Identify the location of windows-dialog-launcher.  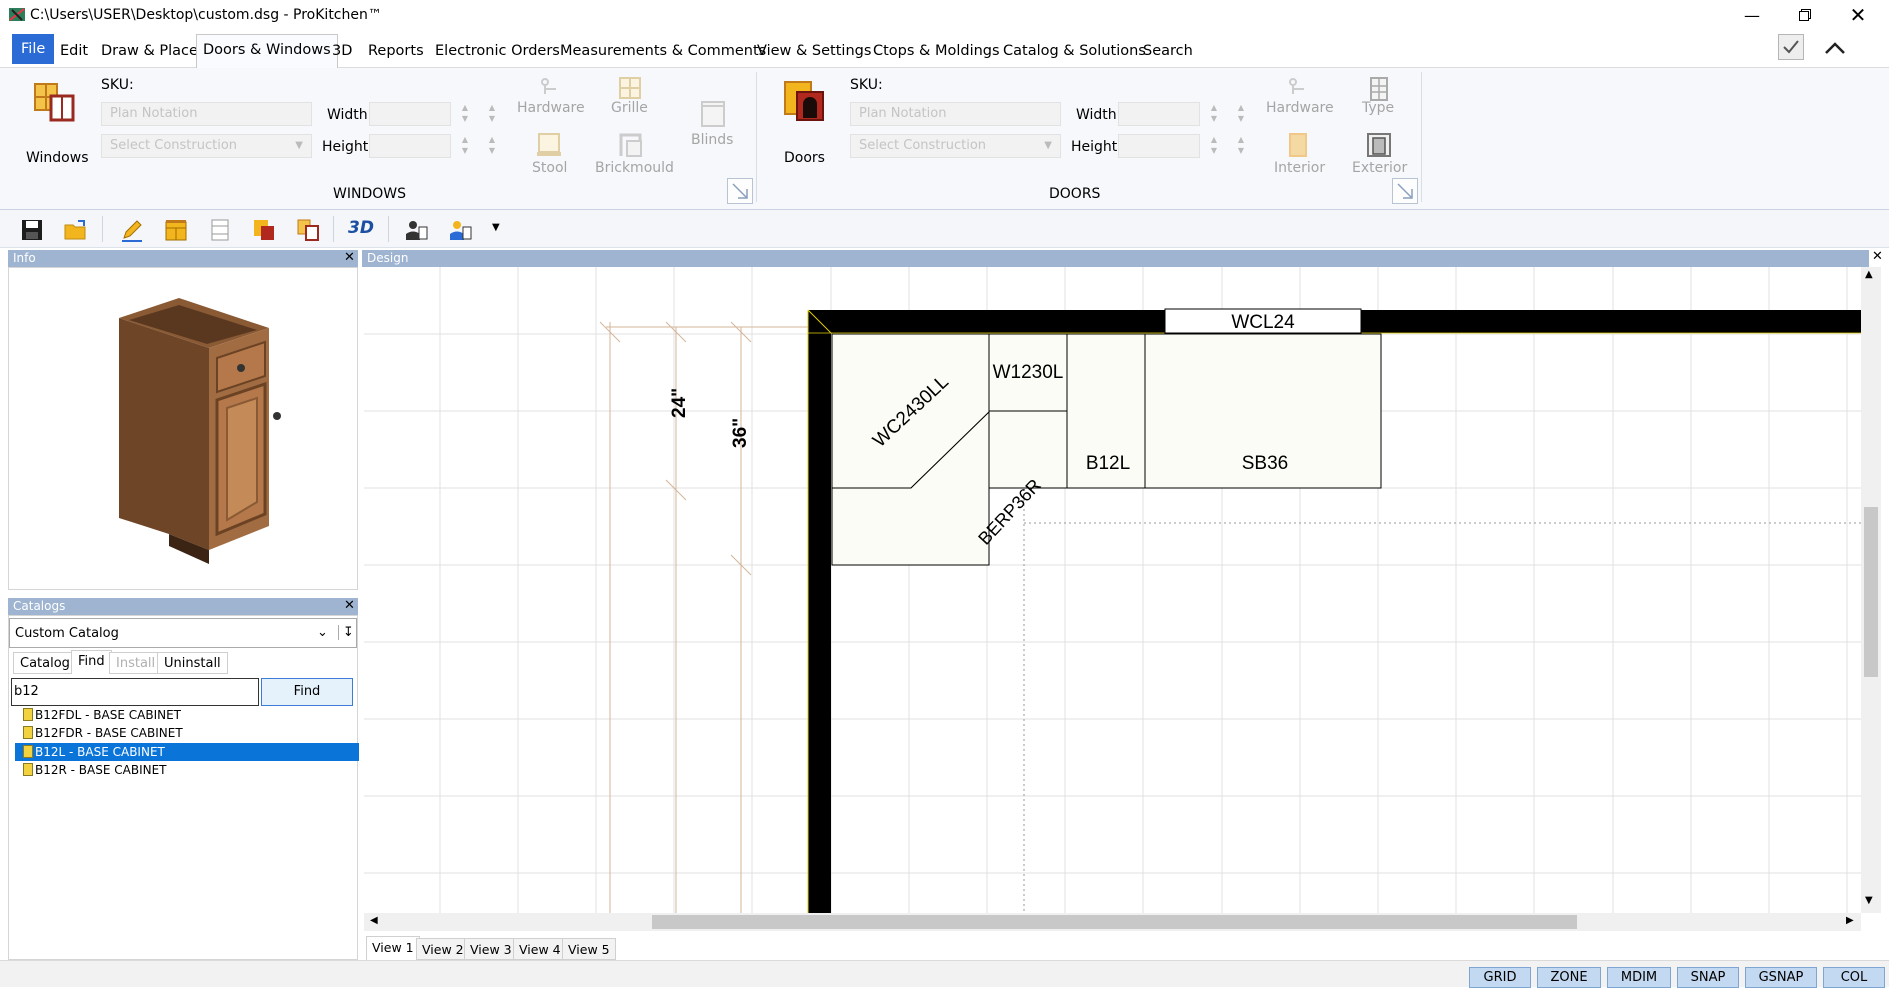
(740, 191).